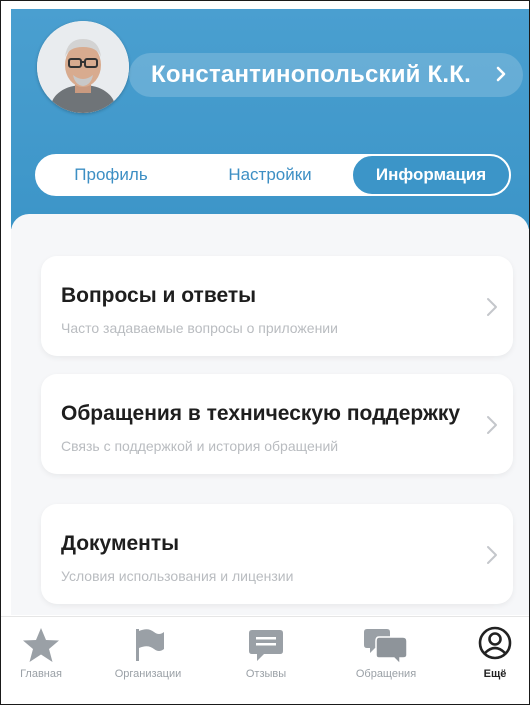 This screenshot has height=705, width=530. What do you see at coordinates (261, 413) in the screenshot?
I see `card-title: Обращения в техническую поддержку` at bounding box center [261, 413].